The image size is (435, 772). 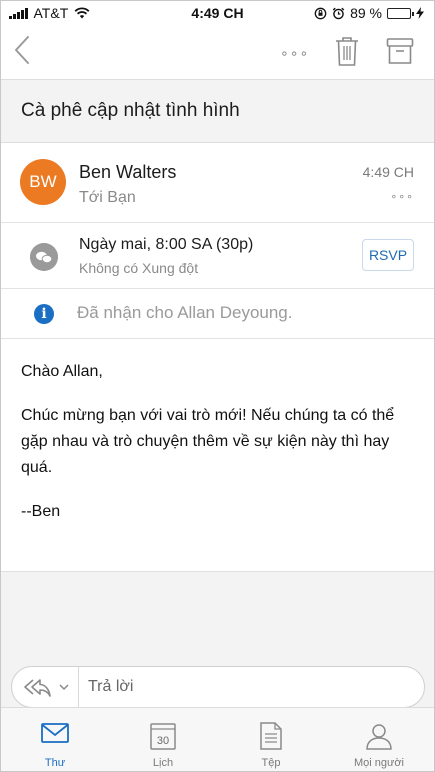 What do you see at coordinates (43, 182) in the screenshot?
I see `avatar: BW` at bounding box center [43, 182].